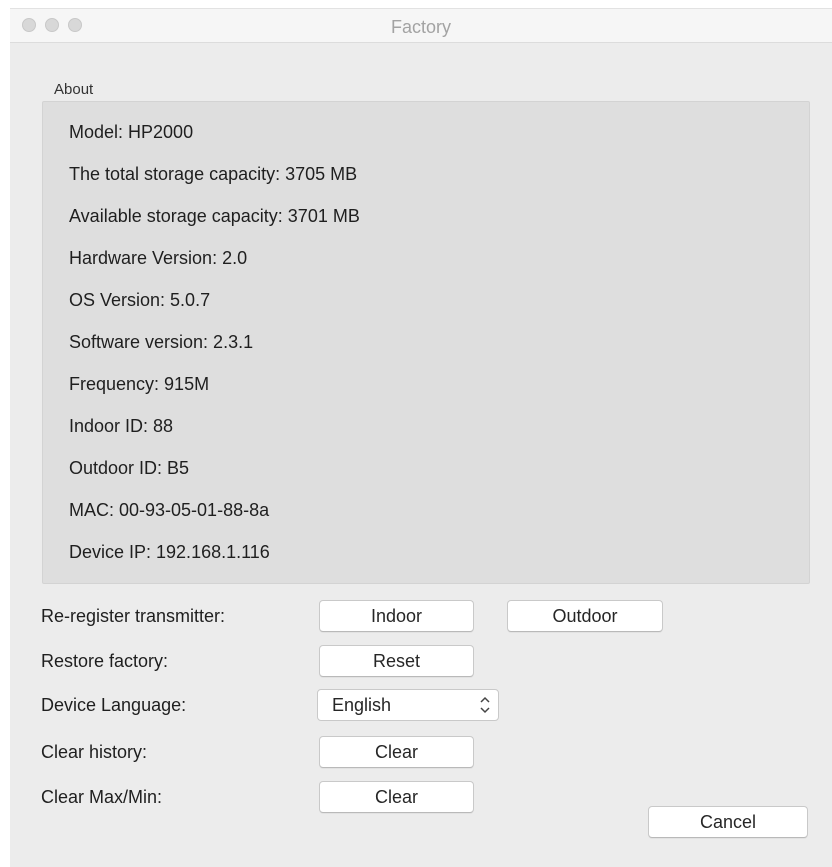 This screenshot has width=832, height=867. Describe the element at coordinates (213, 174) in the screenshot. I see `info-total-storage: The total storage capacity: 3705 MB` at that location.